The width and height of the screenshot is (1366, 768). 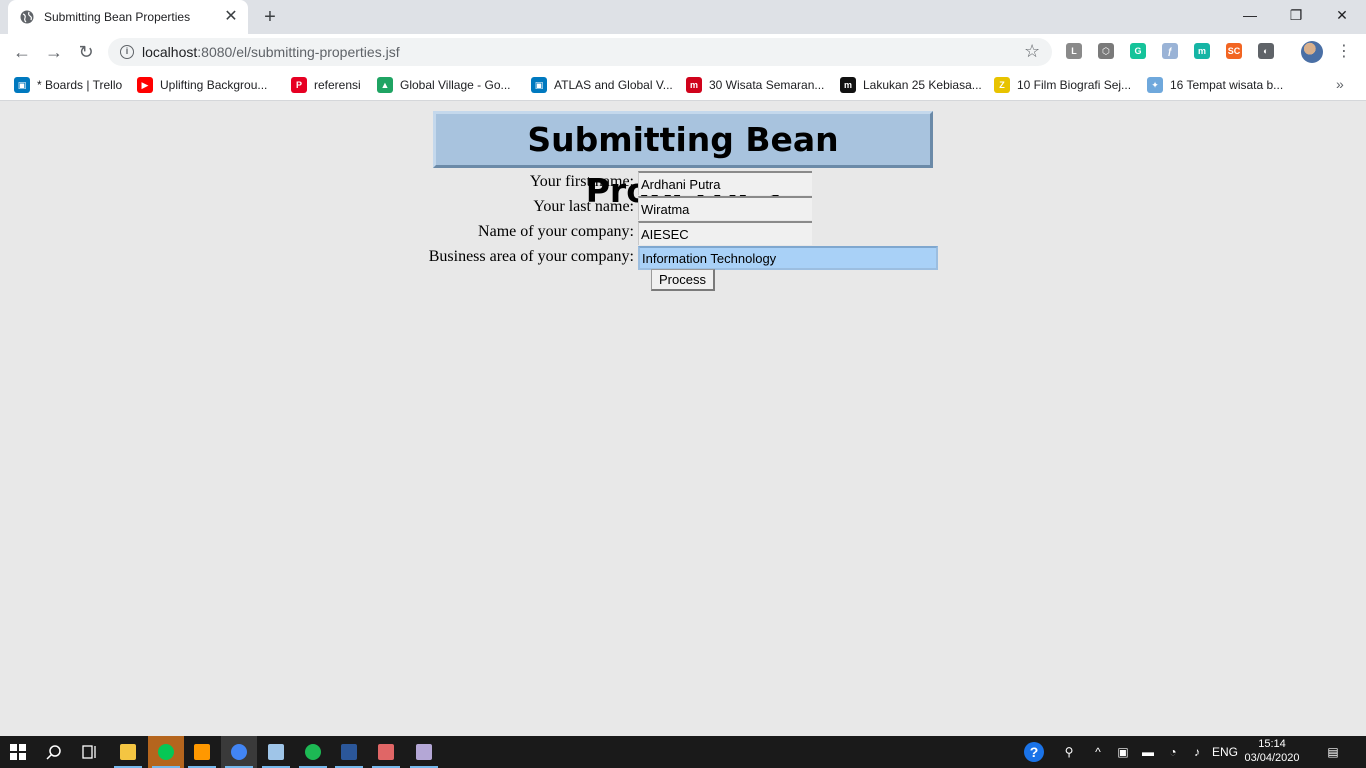 I want to click on m-ext-icon: m, so click(x=1202, y=51).